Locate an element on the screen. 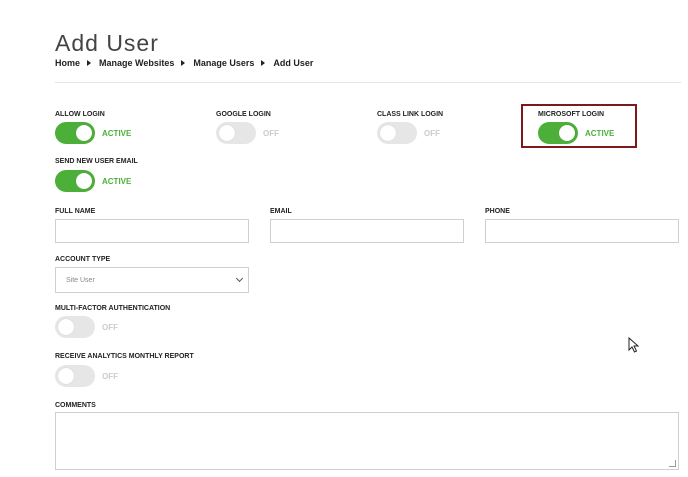  class-link-login-state: OFF is located at coordinates (432, 133).